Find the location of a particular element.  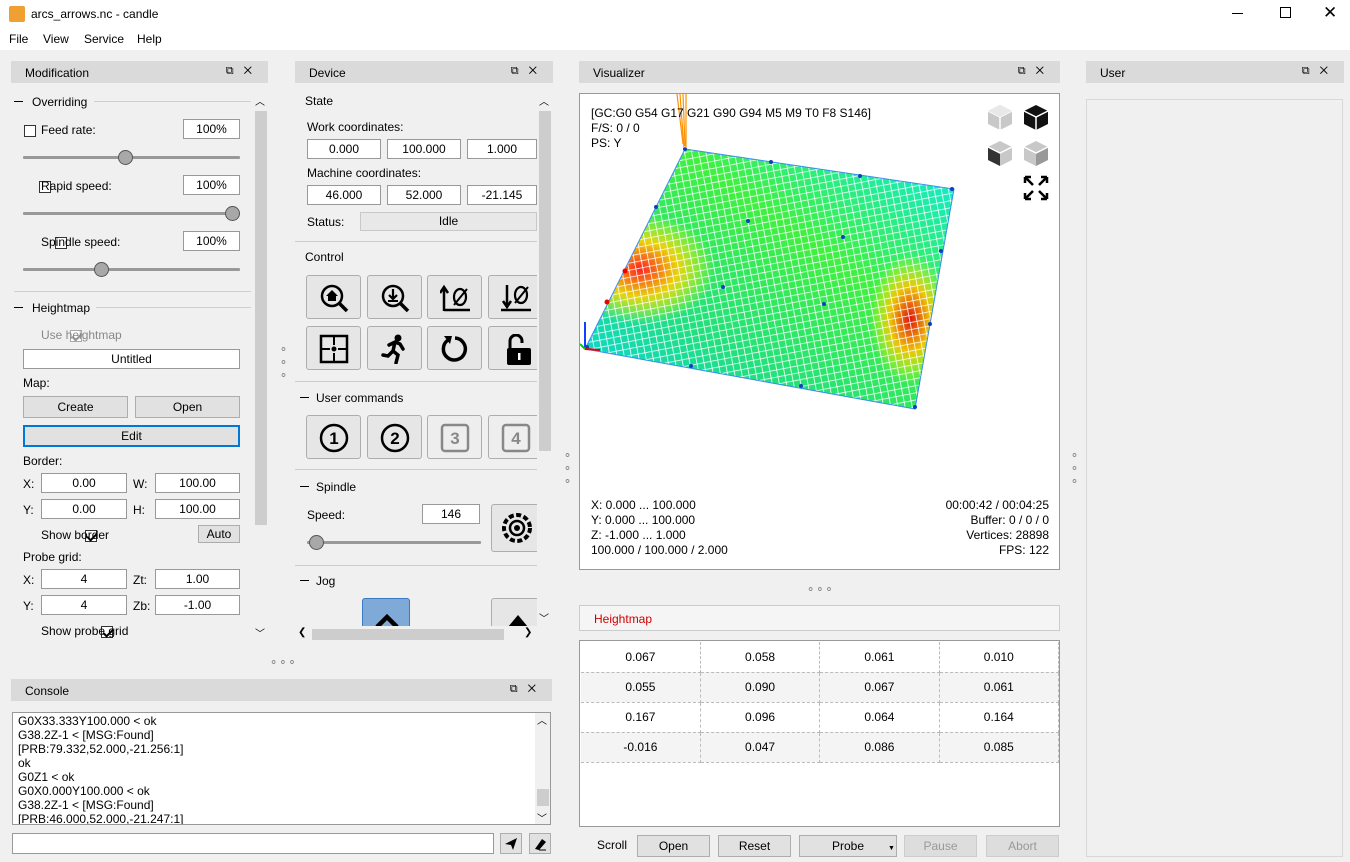

table-cell: 0.096 is located at coordinates (759, 717).